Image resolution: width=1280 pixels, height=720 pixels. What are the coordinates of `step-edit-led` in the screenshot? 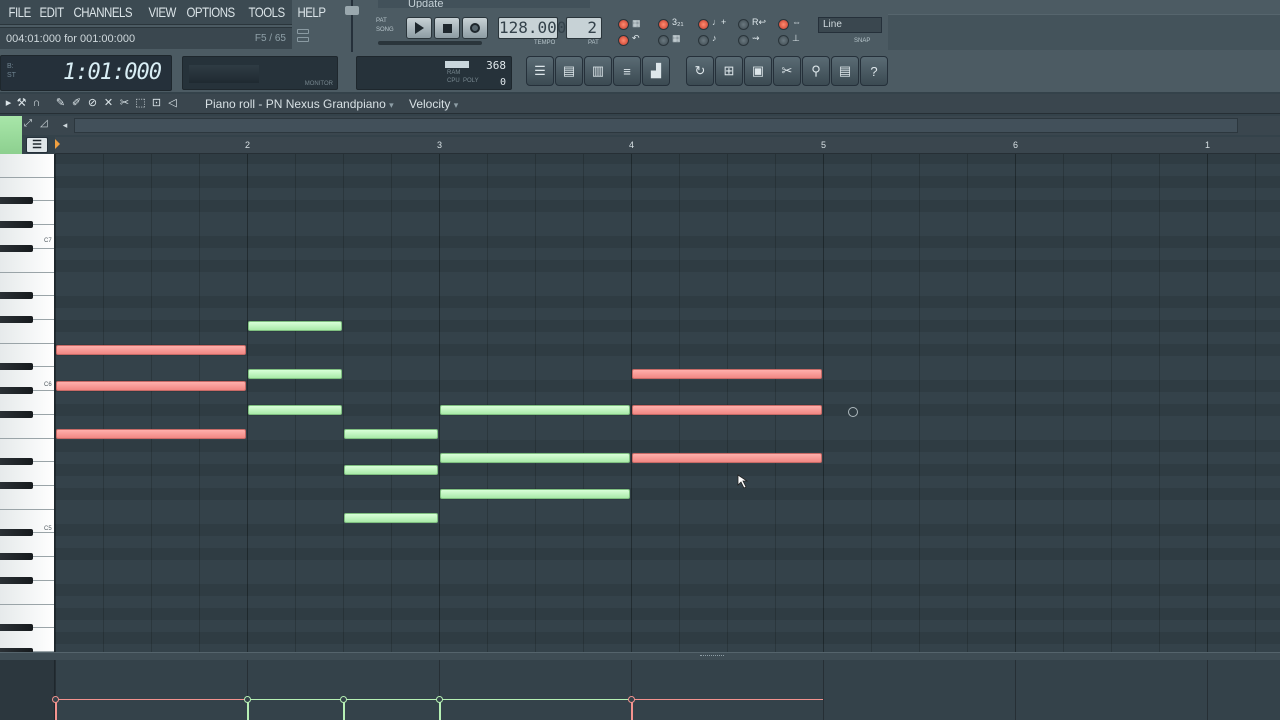 It's located at (743, 24).